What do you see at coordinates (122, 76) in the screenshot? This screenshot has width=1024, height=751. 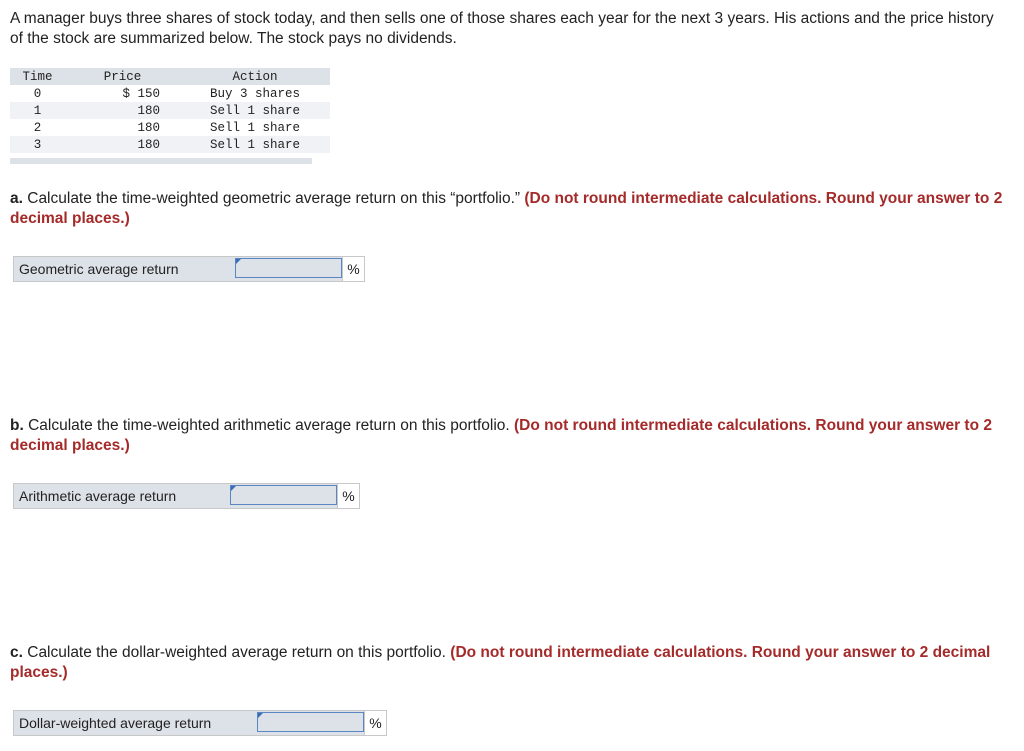 I see `header-price: Price` at bounding box center [122, 76].